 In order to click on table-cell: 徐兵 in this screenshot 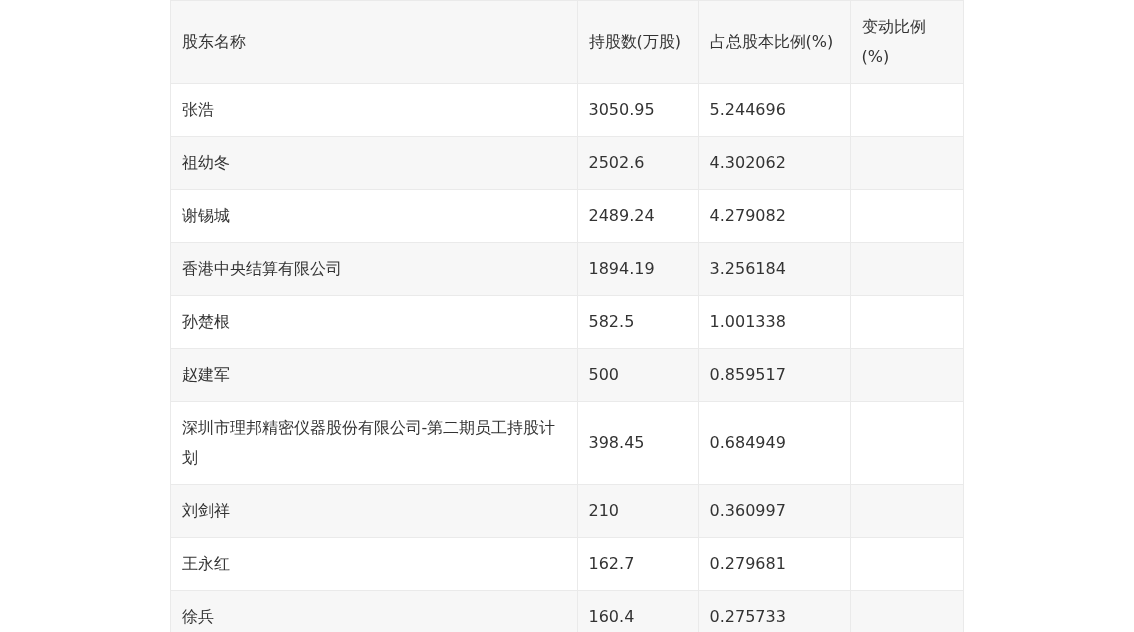, I will do `click(373, 611)`.